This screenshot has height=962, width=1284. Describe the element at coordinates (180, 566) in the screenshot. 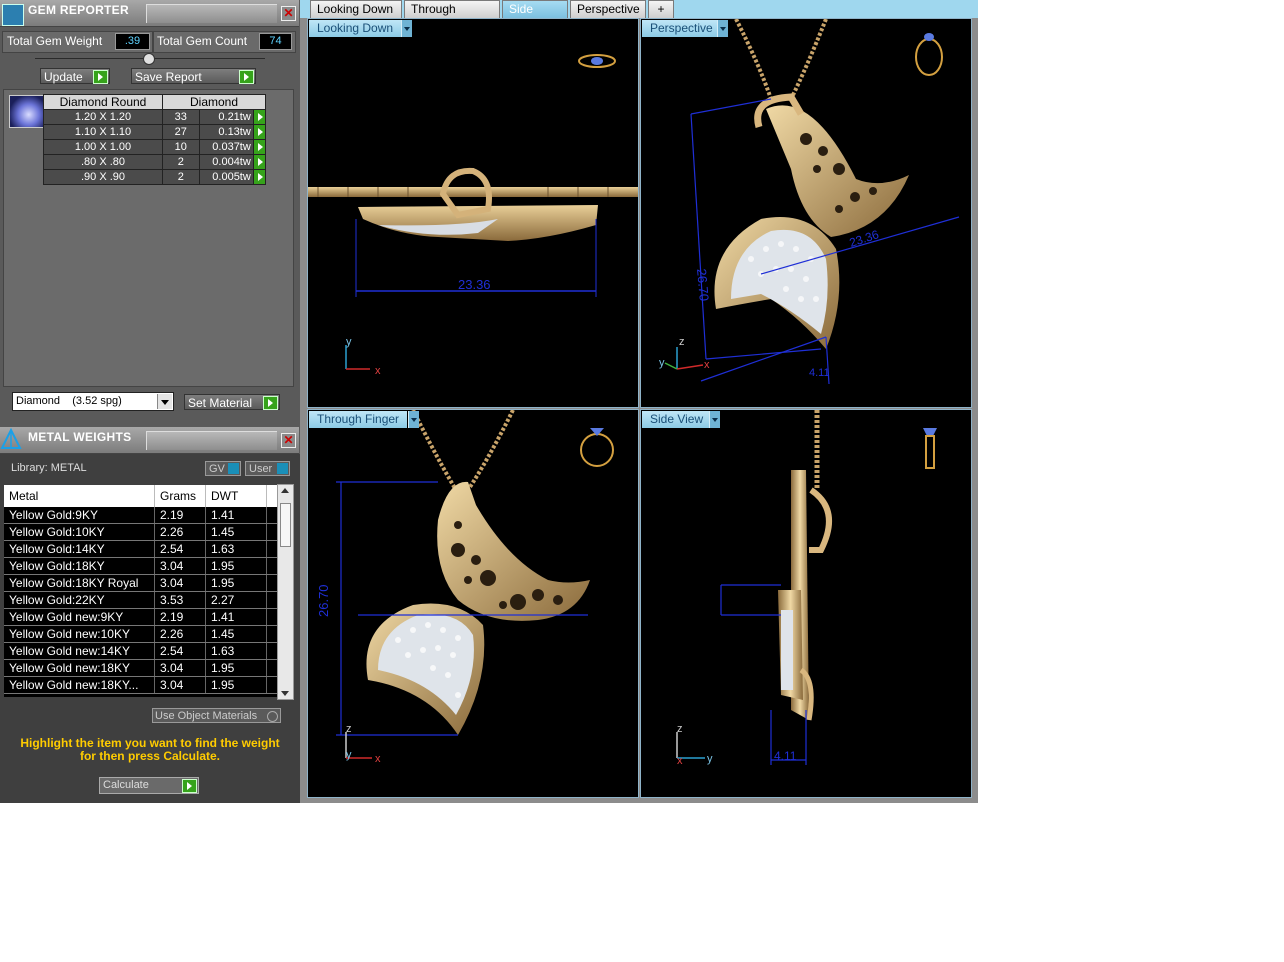

I see `metal-grams: 3.04` at that location.